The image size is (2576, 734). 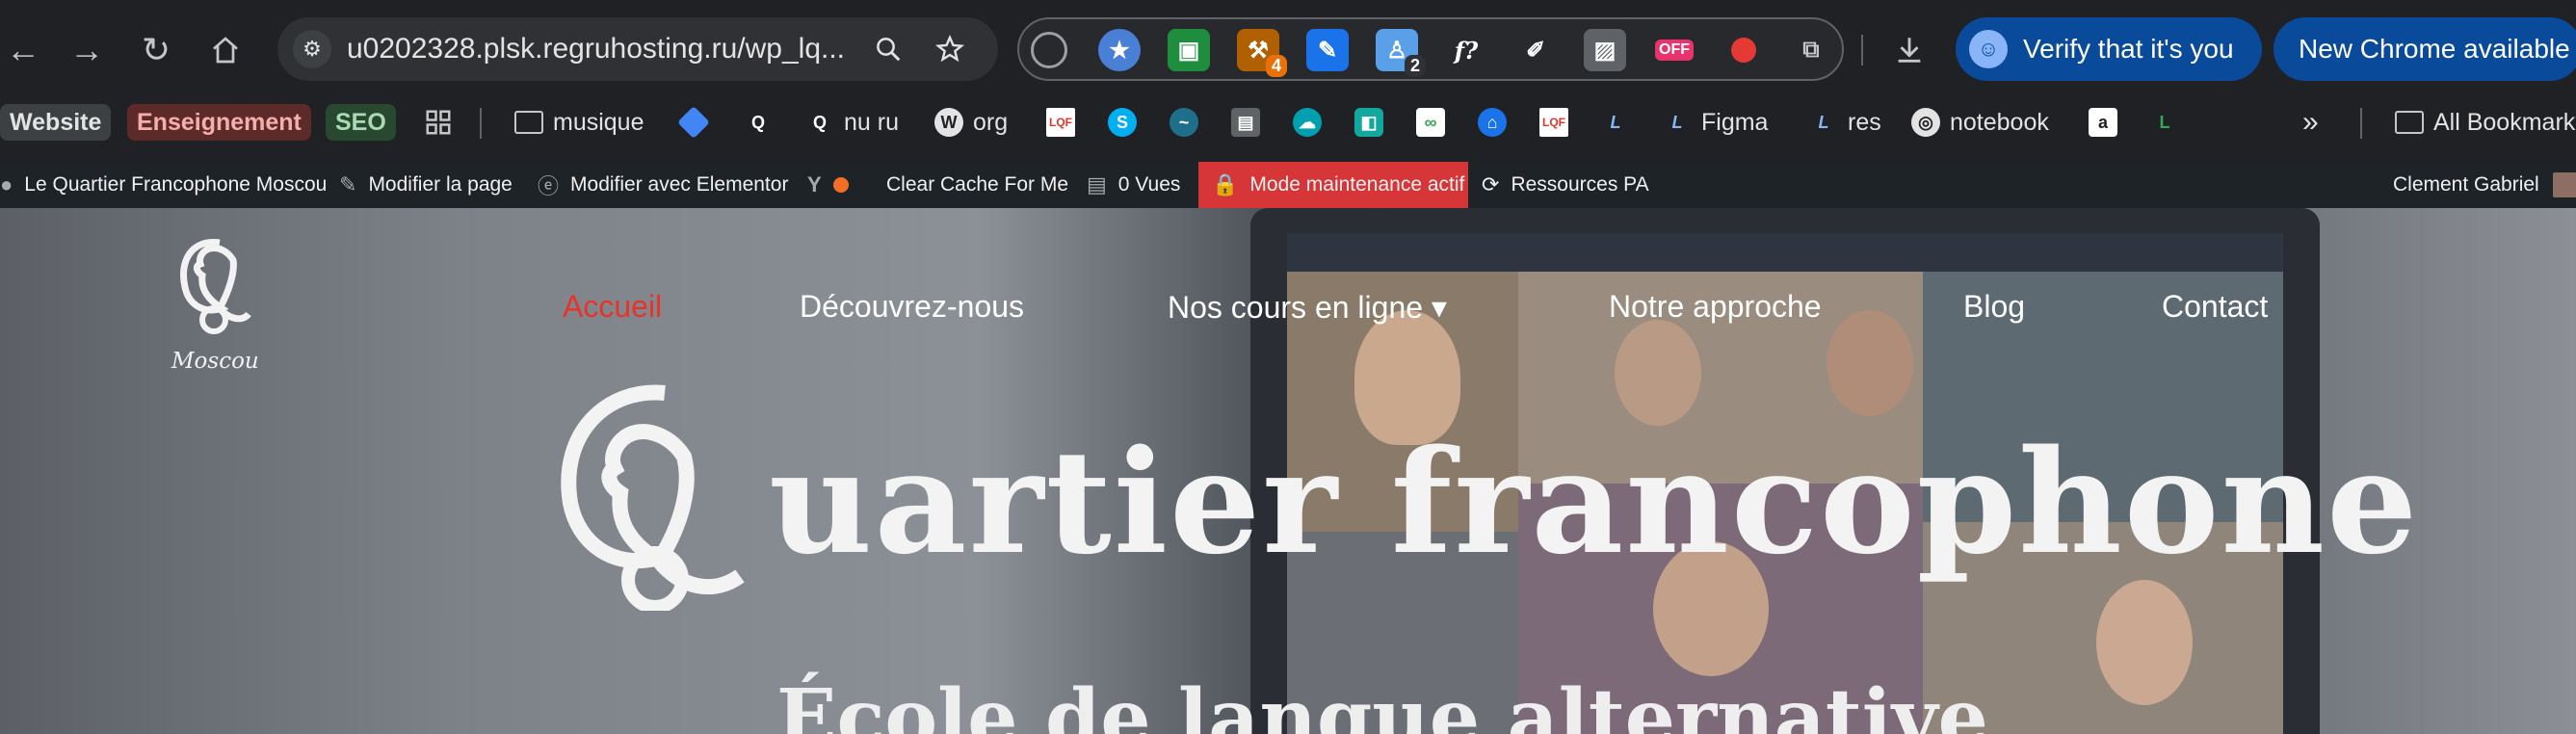 What do you see at coordinates (1374, 122) in the screenshot?
I see `bookmark-chat: ◧` at bounding box center [1374, 122].